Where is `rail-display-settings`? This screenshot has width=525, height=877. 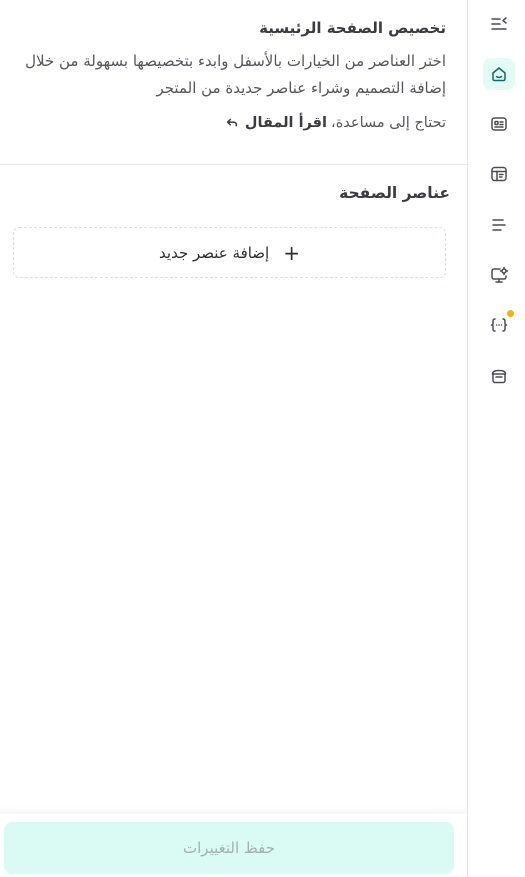
rail-display-settings is located at coordinates (499, 275).